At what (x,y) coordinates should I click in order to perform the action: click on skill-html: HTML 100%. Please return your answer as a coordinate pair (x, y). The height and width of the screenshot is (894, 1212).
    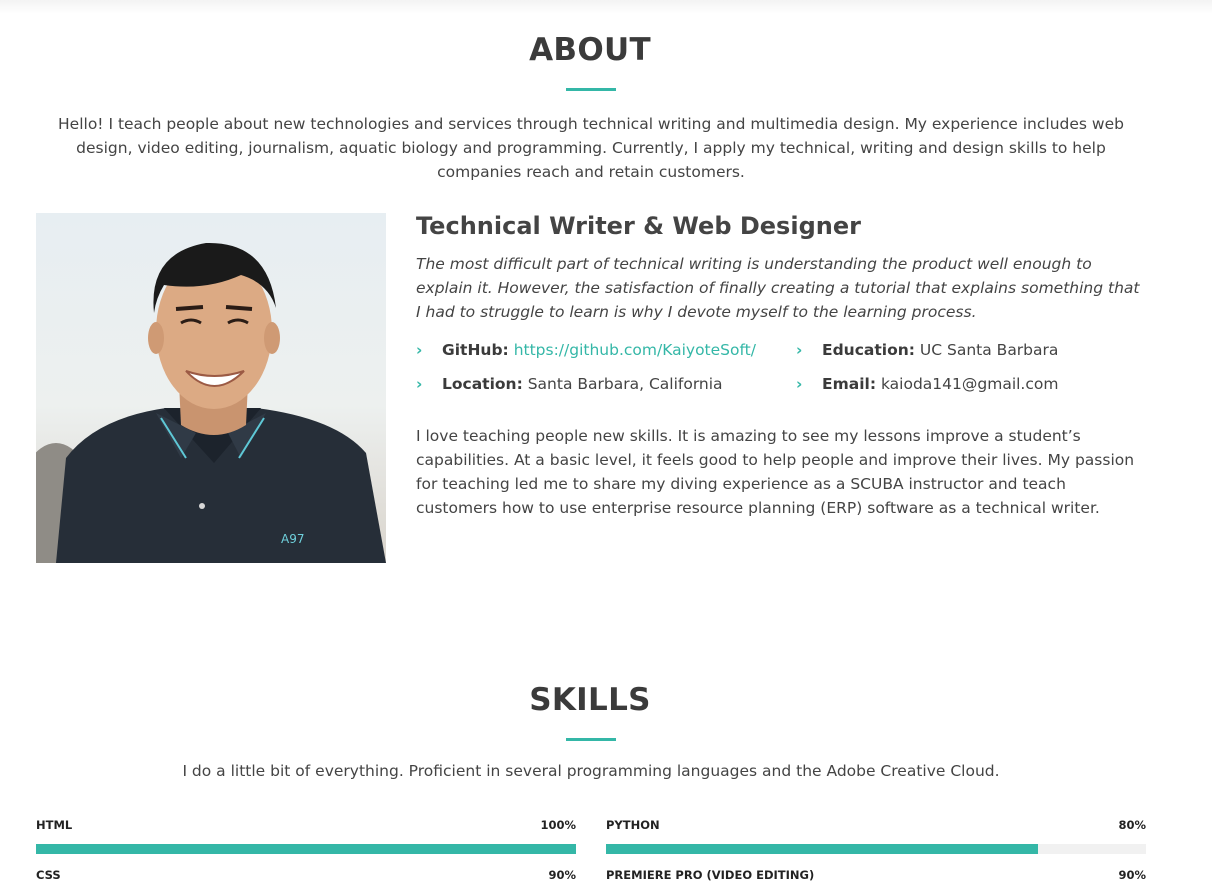
    Looking at the image, I should click on (306, 836).